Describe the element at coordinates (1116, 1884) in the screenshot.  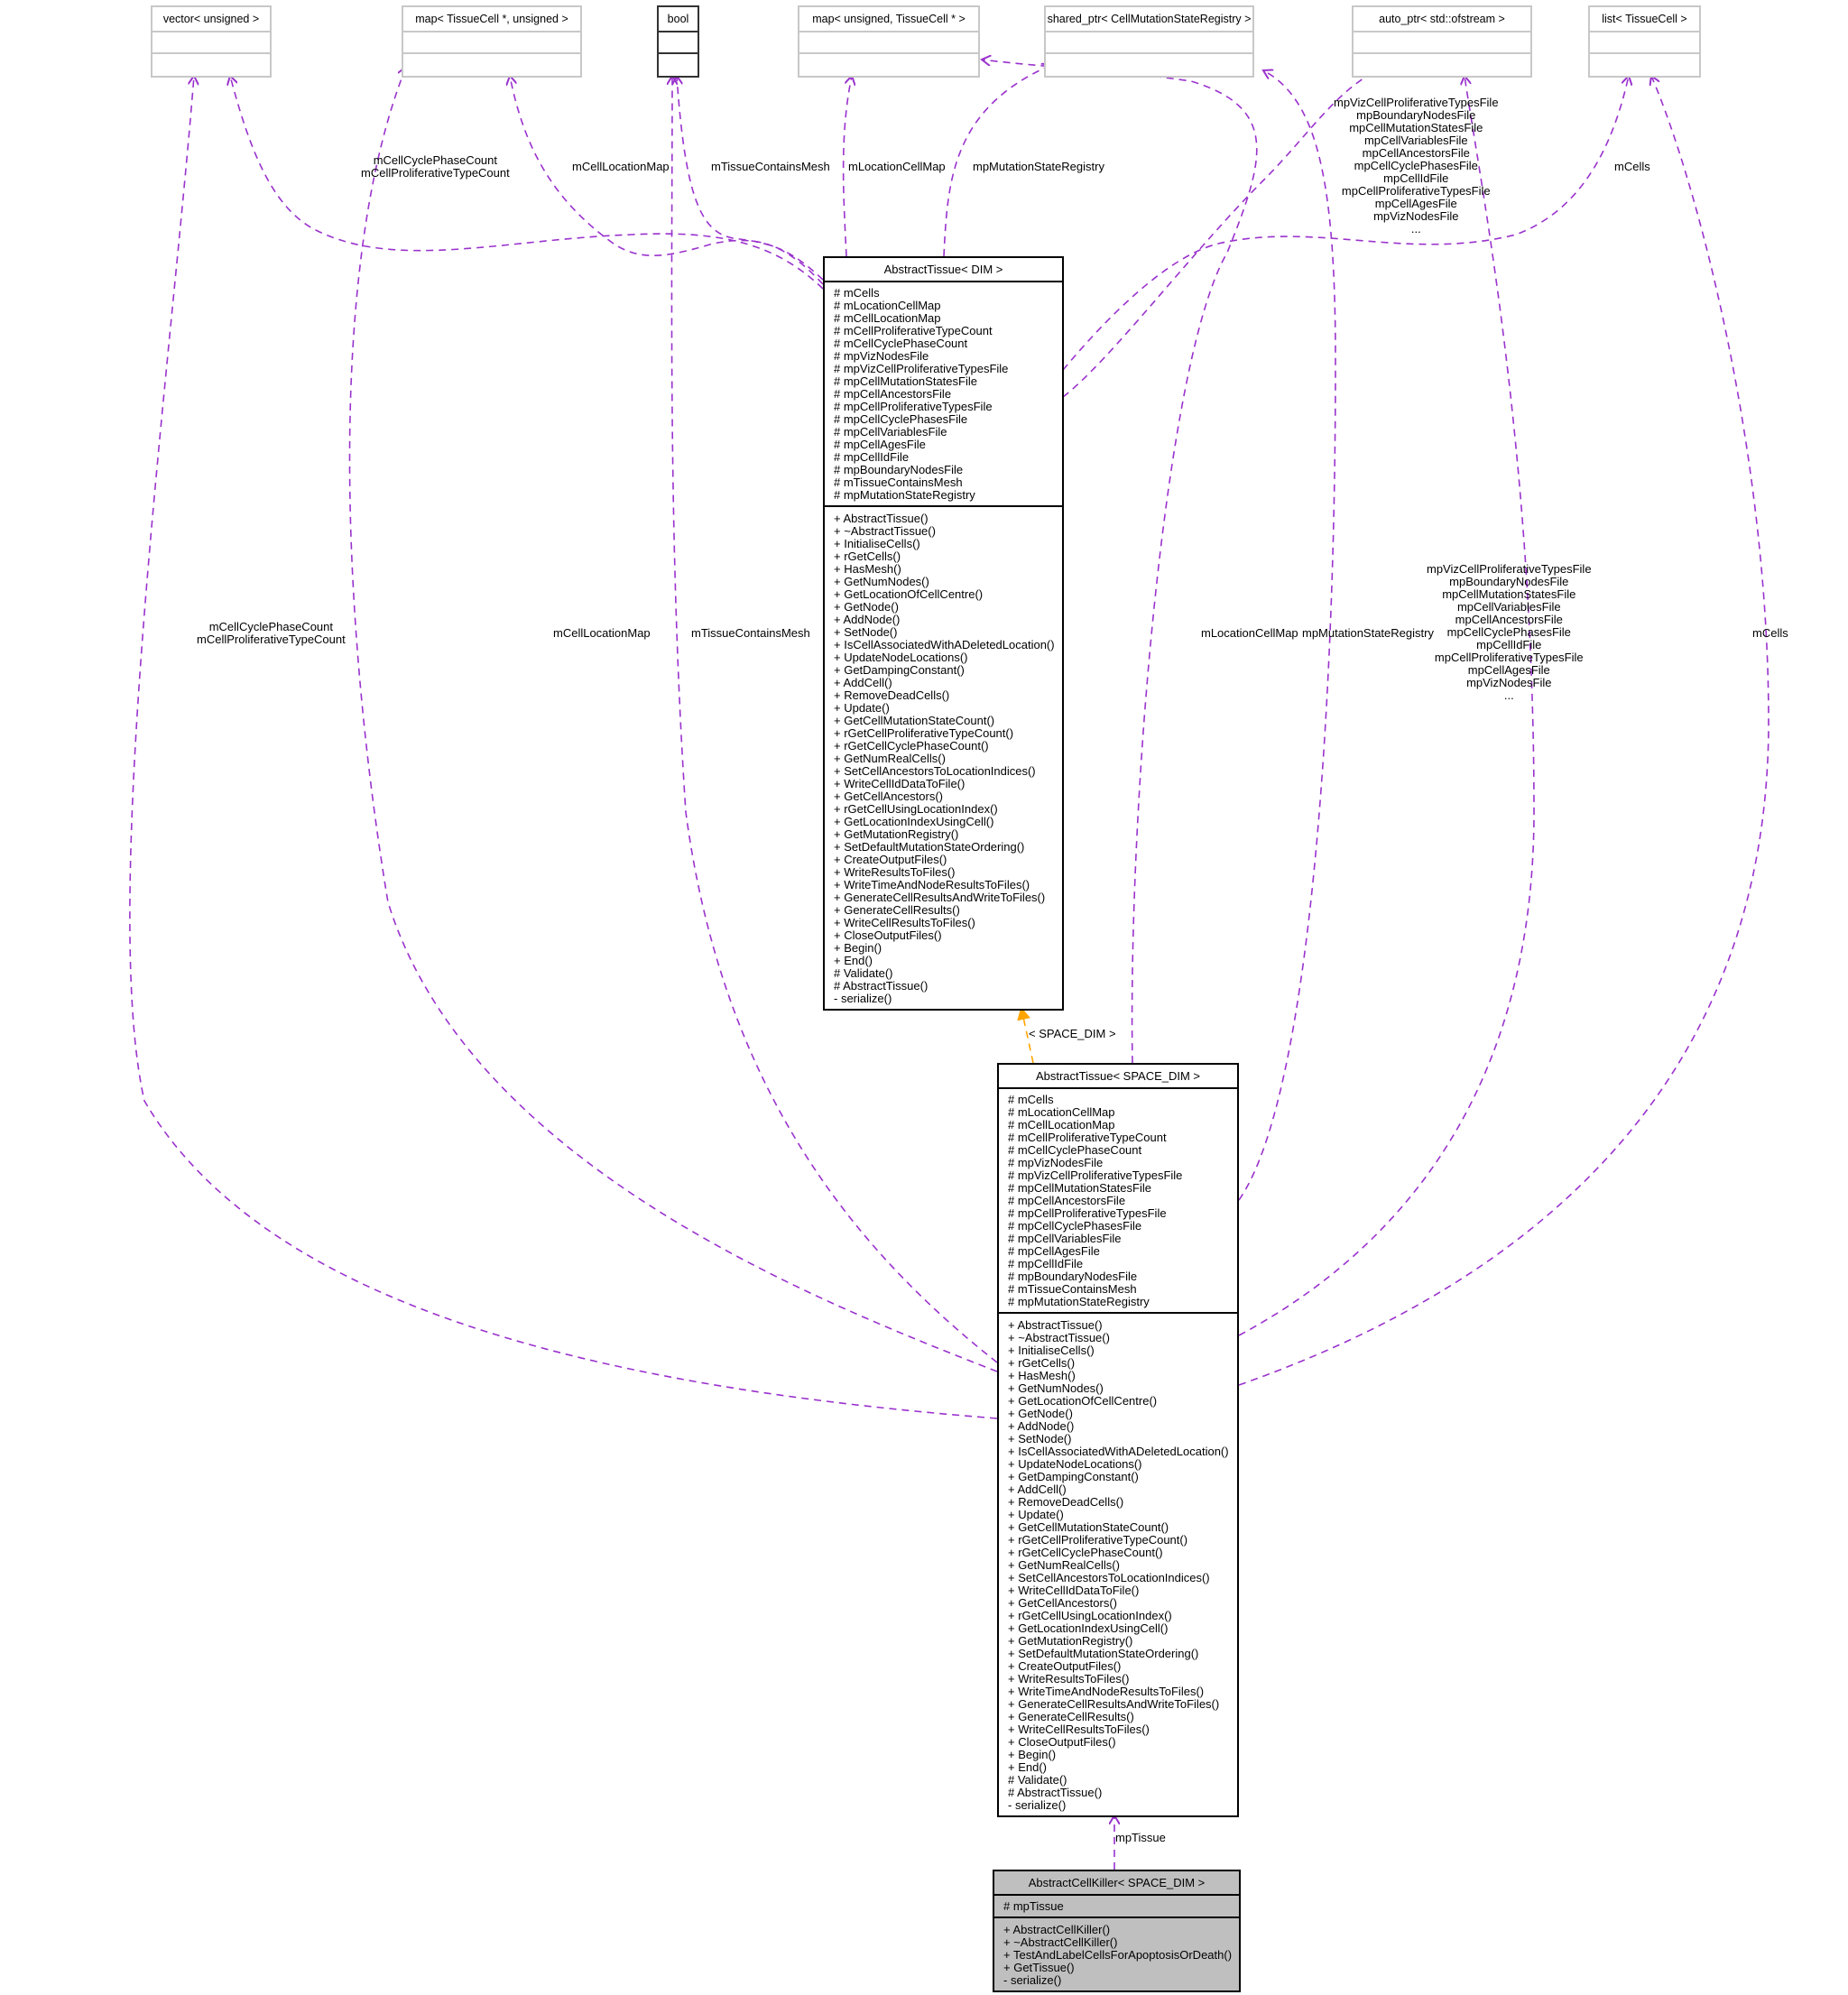
I see `class-title: AbstractCellKiller< SPACE_DIM >` at that location.